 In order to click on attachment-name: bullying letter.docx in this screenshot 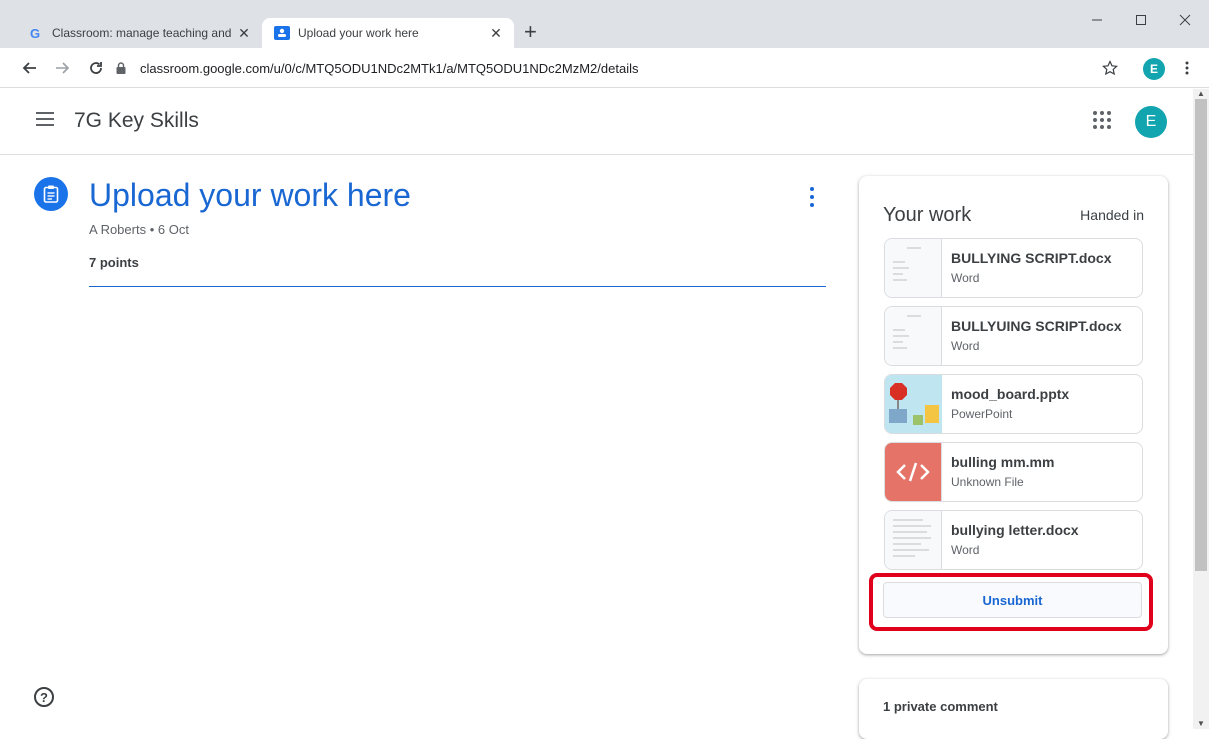, I will do `click(1015, 530)`.